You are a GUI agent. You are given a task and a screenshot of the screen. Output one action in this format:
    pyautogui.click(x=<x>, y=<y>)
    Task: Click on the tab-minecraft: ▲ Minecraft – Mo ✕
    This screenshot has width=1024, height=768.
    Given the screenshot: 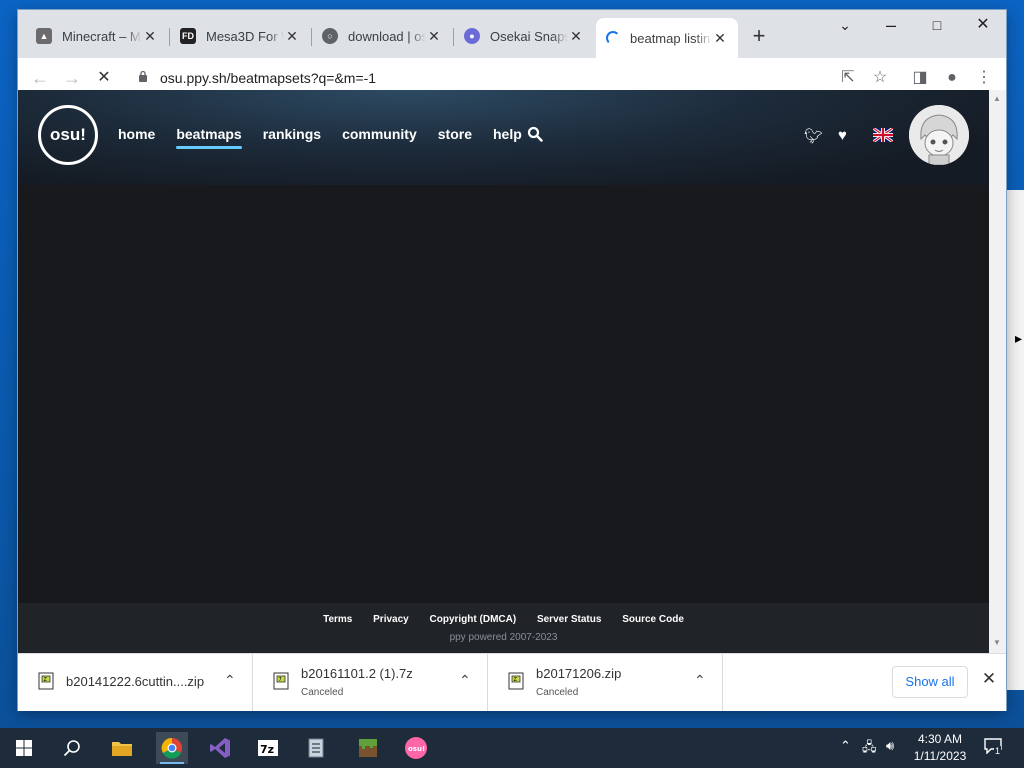 What is the action you would take?
    pyautogui.click(x=97, y=36)
    